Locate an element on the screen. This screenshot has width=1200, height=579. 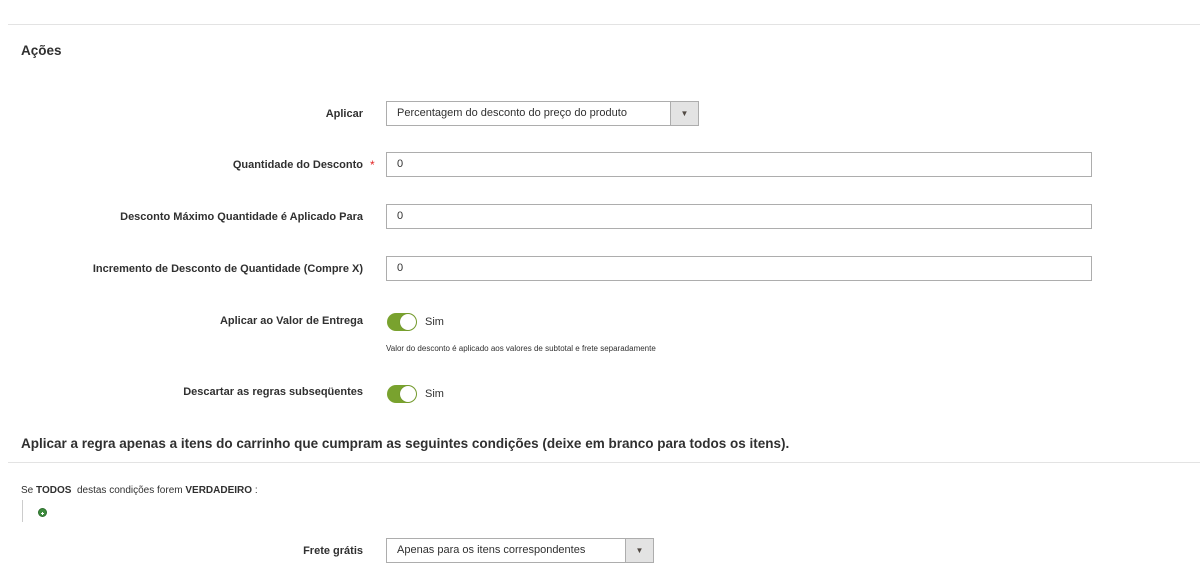
conditions-tree-line is located at coordinates (22, 511).